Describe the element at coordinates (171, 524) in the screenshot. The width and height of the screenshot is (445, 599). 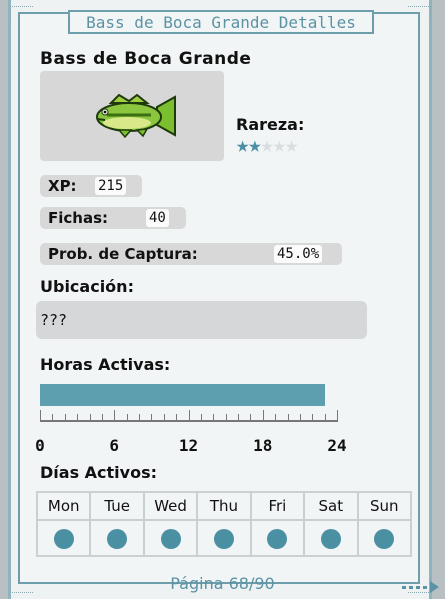
I see `day-column: Wed` at that location.